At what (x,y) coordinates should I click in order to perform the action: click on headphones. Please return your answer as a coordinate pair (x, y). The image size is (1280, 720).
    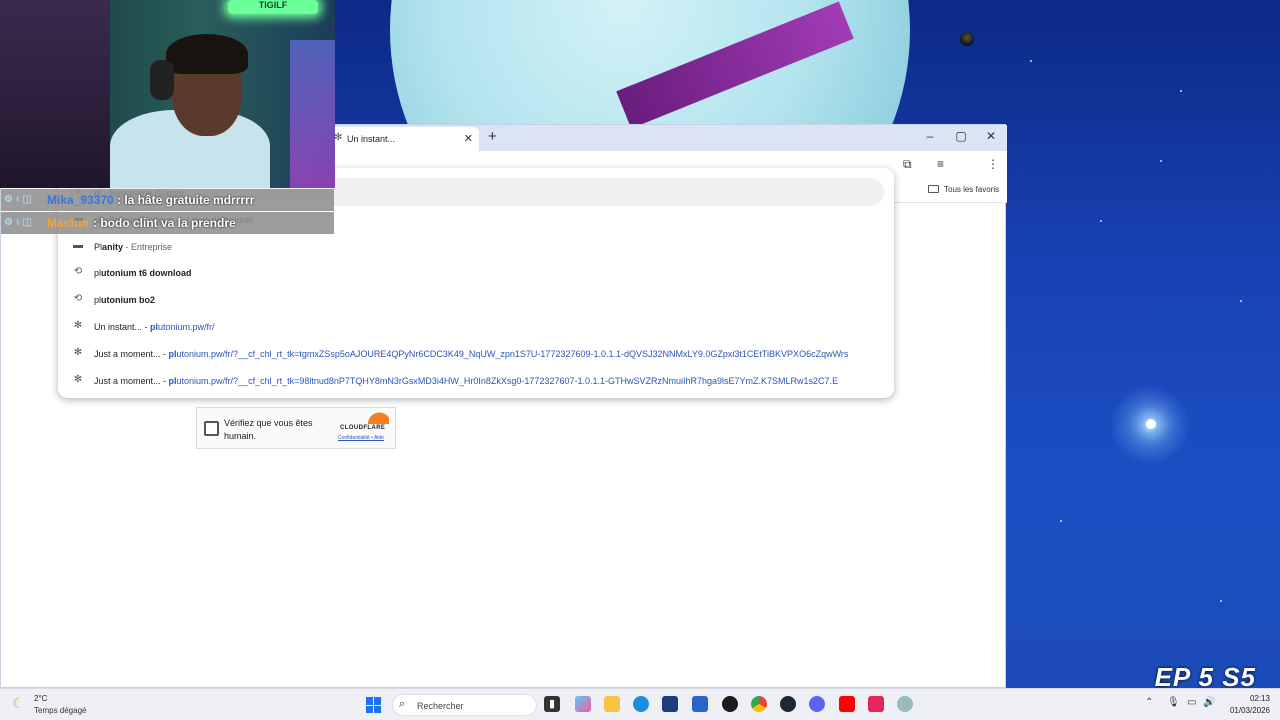
    Looking at the image, I should click on (162, 80).